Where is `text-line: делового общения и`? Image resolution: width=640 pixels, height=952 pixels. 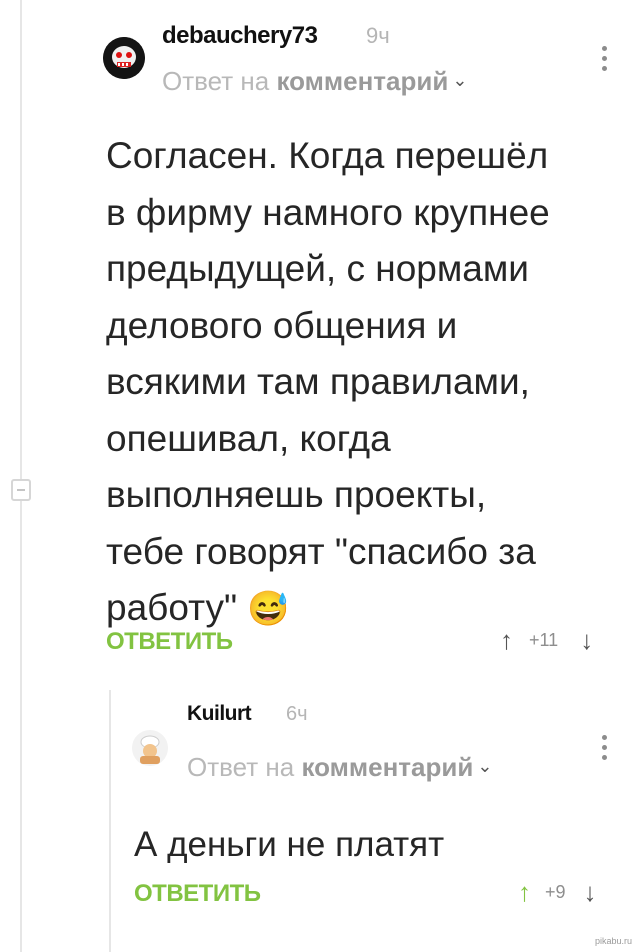
text-line: делового общения и is located at coordinates (282, 325).